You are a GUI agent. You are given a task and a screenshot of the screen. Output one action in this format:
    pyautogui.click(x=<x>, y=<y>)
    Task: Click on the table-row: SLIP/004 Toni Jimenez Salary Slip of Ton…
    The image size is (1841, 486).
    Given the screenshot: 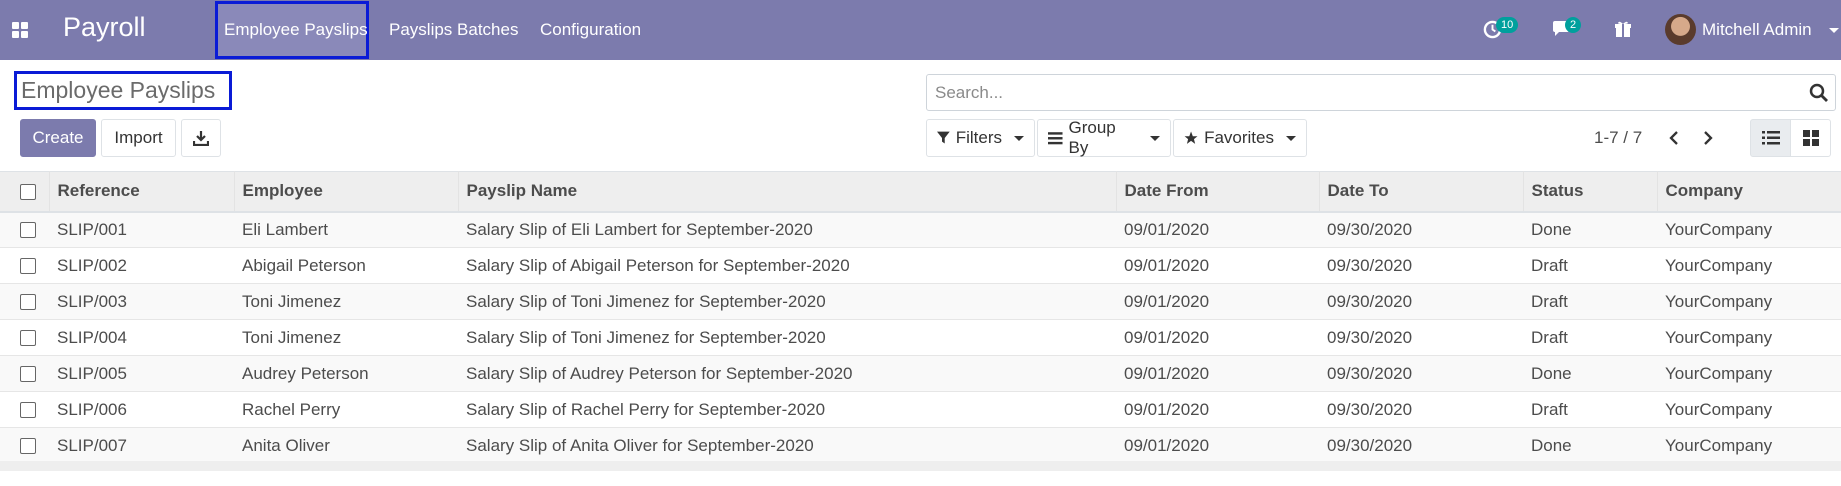 What is the action you would take?
    pyautogui.click(x=920, y=337)
    